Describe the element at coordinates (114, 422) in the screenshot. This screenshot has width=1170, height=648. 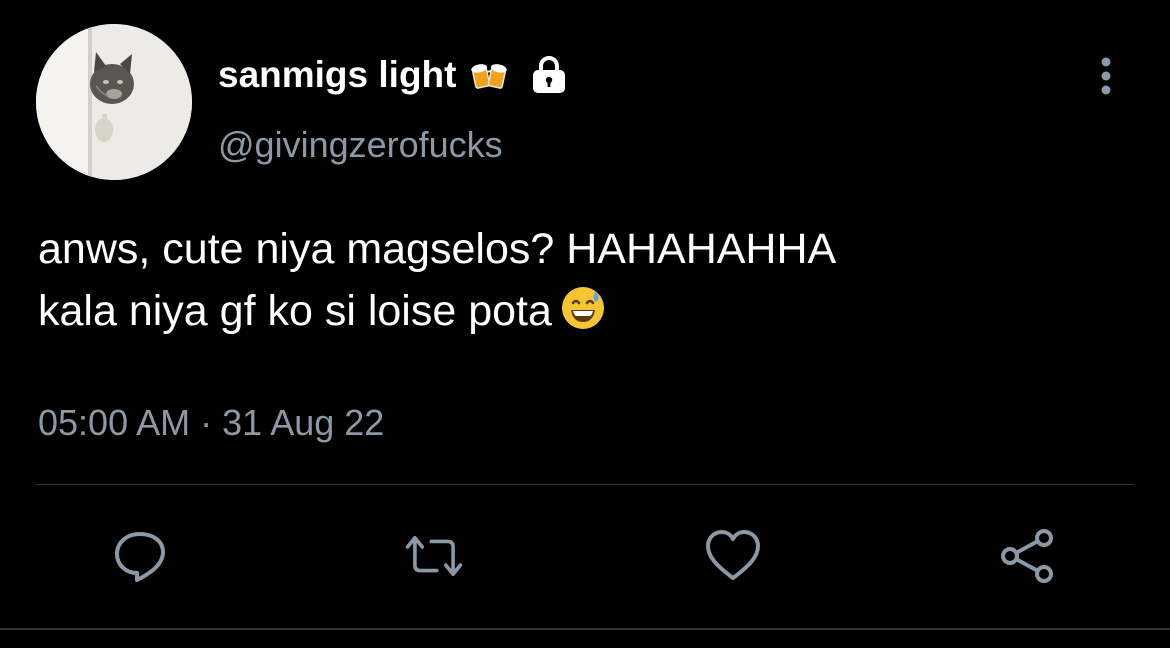
I see `tweet-time: 05:00 AM` at that location.